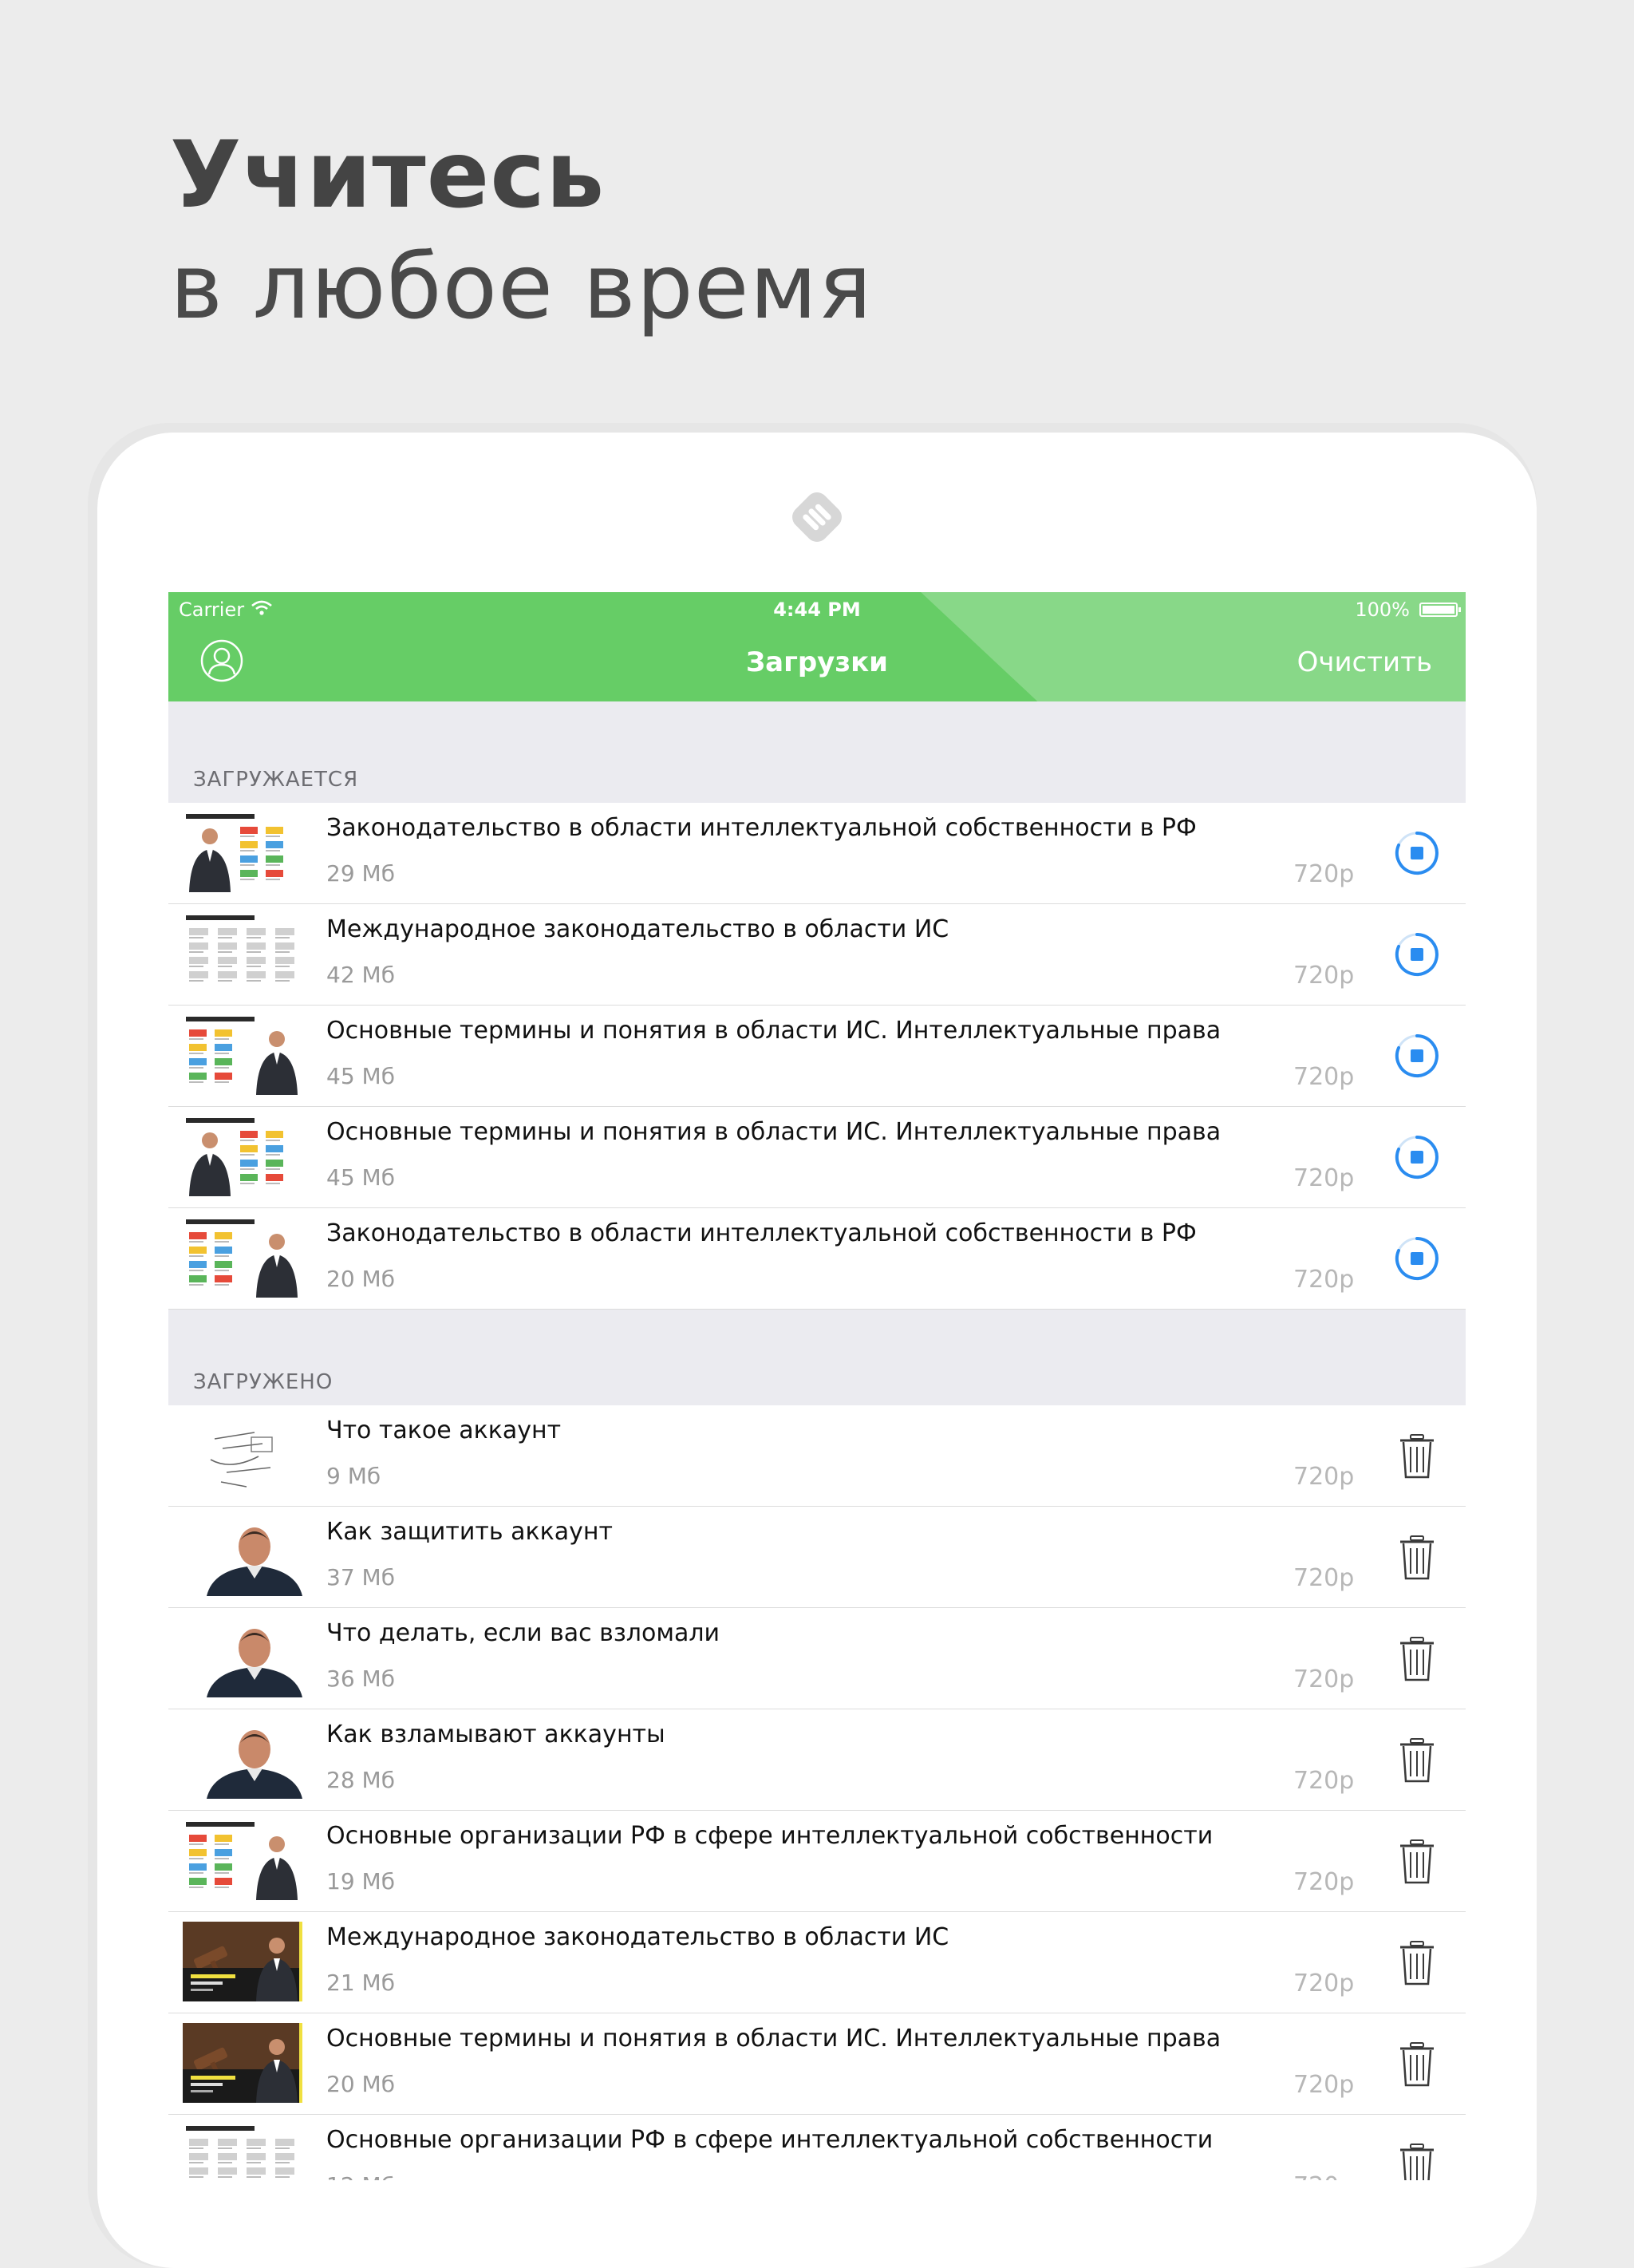 The image size is (1634, 2268). What do you see at coordinates (817, 753) in the screenshot?
I see `section-header-downloading: ЗАГРУЖАЕТСЯ` at bounding box center [817, 753].